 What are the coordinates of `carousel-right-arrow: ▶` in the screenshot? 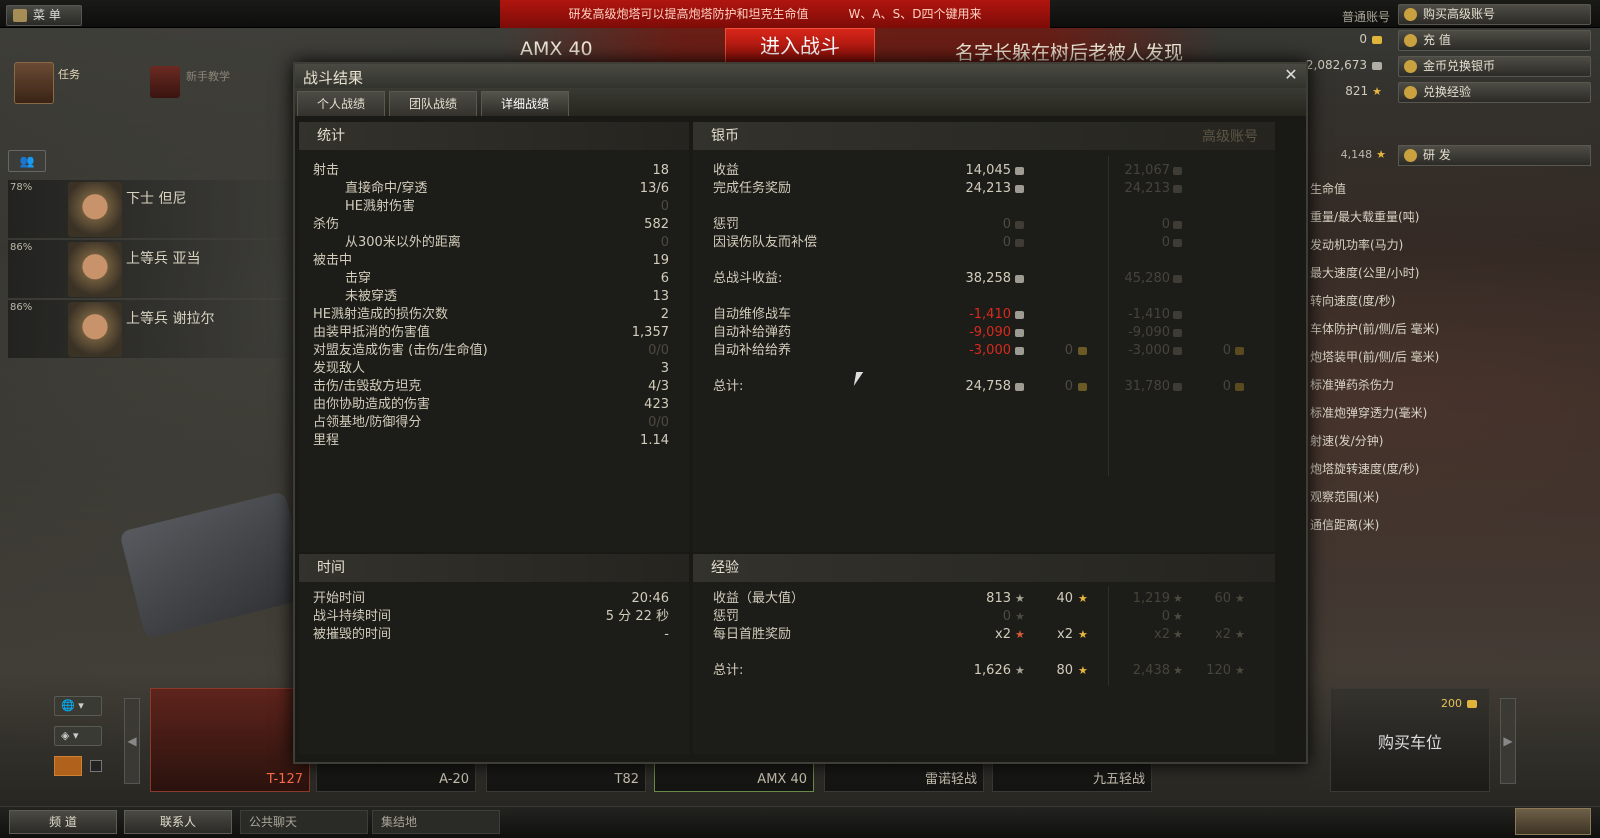 It's located at (1508, 741).